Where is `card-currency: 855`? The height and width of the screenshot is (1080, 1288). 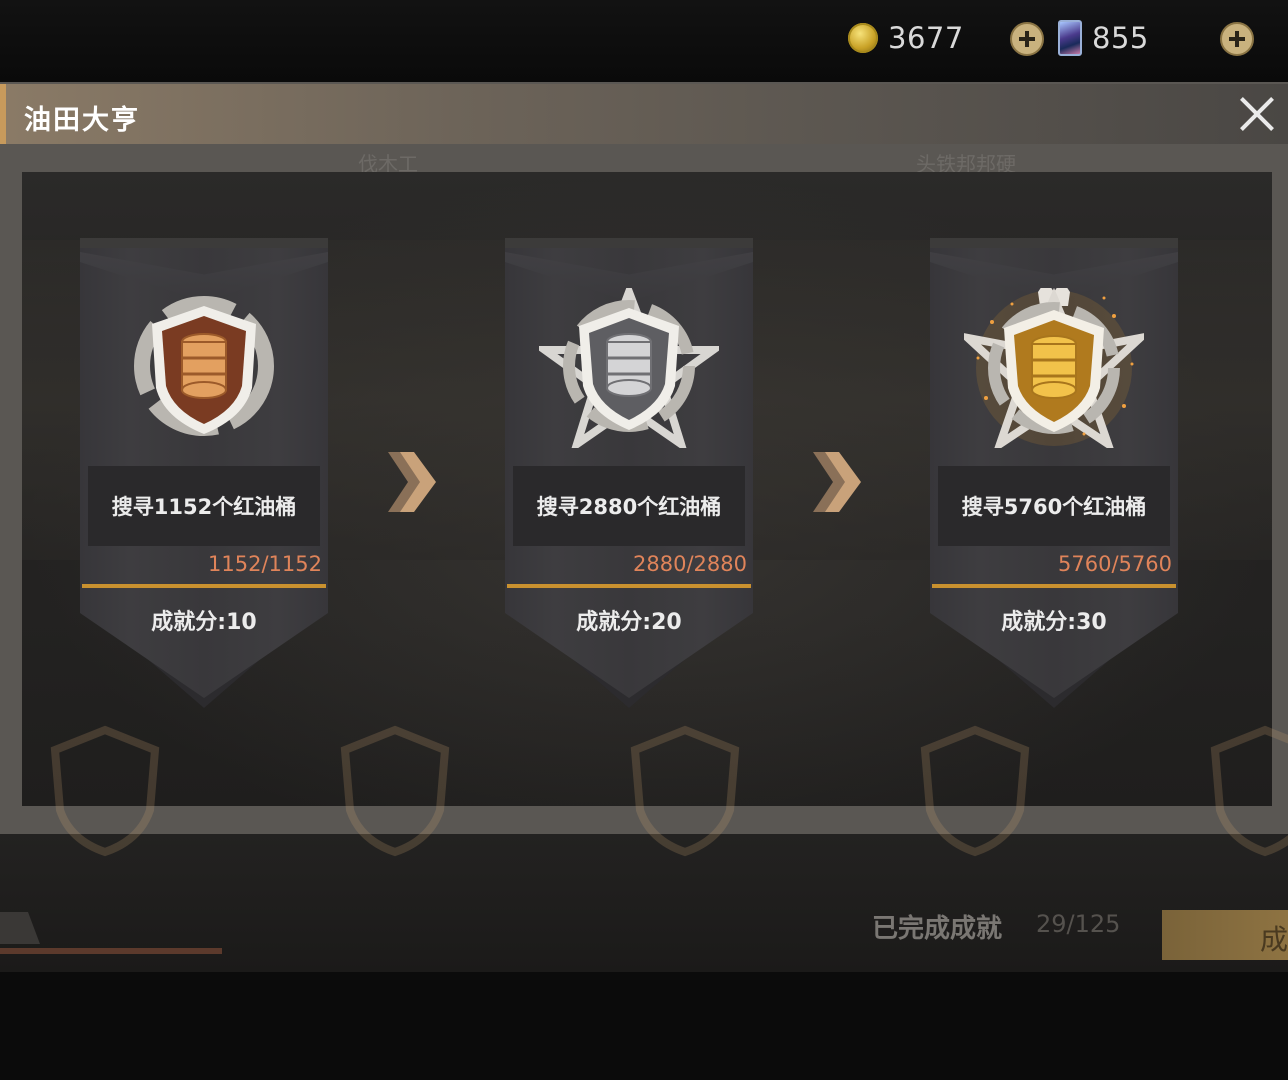 card-currency: 855 is located at coordinates (1103, 38).